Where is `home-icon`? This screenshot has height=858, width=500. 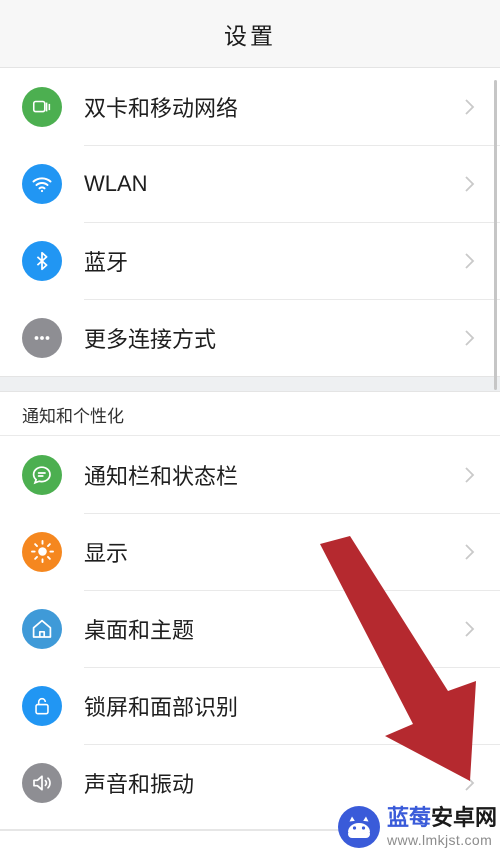
home-icon is located at coordinates (42, 628).